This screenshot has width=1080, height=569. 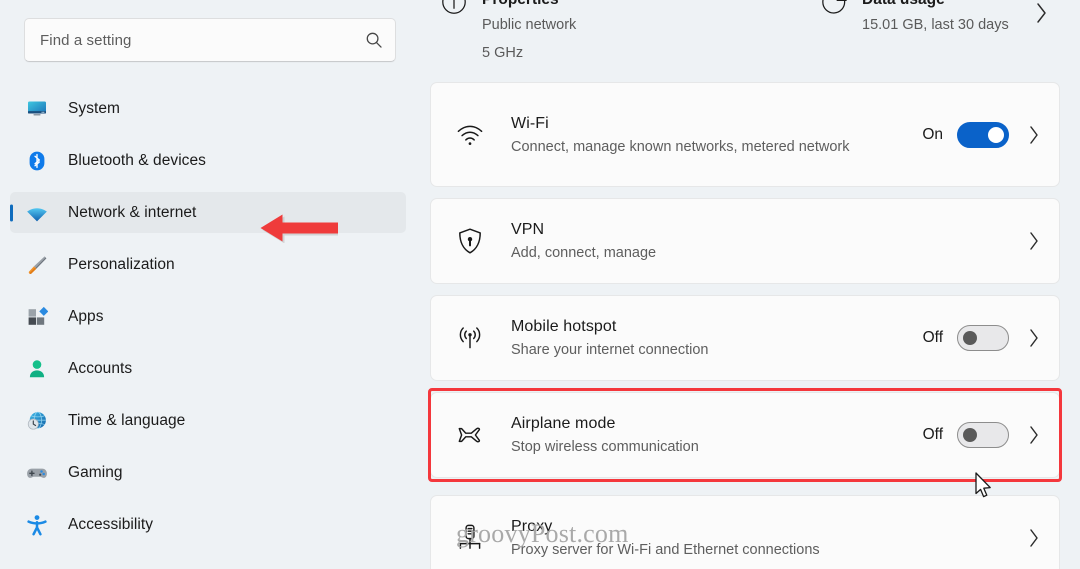 What do you see at coordinates (935, 4) in the screenshot?
I see `data-usage-title: Data usage` at bounding box center [935, 4].